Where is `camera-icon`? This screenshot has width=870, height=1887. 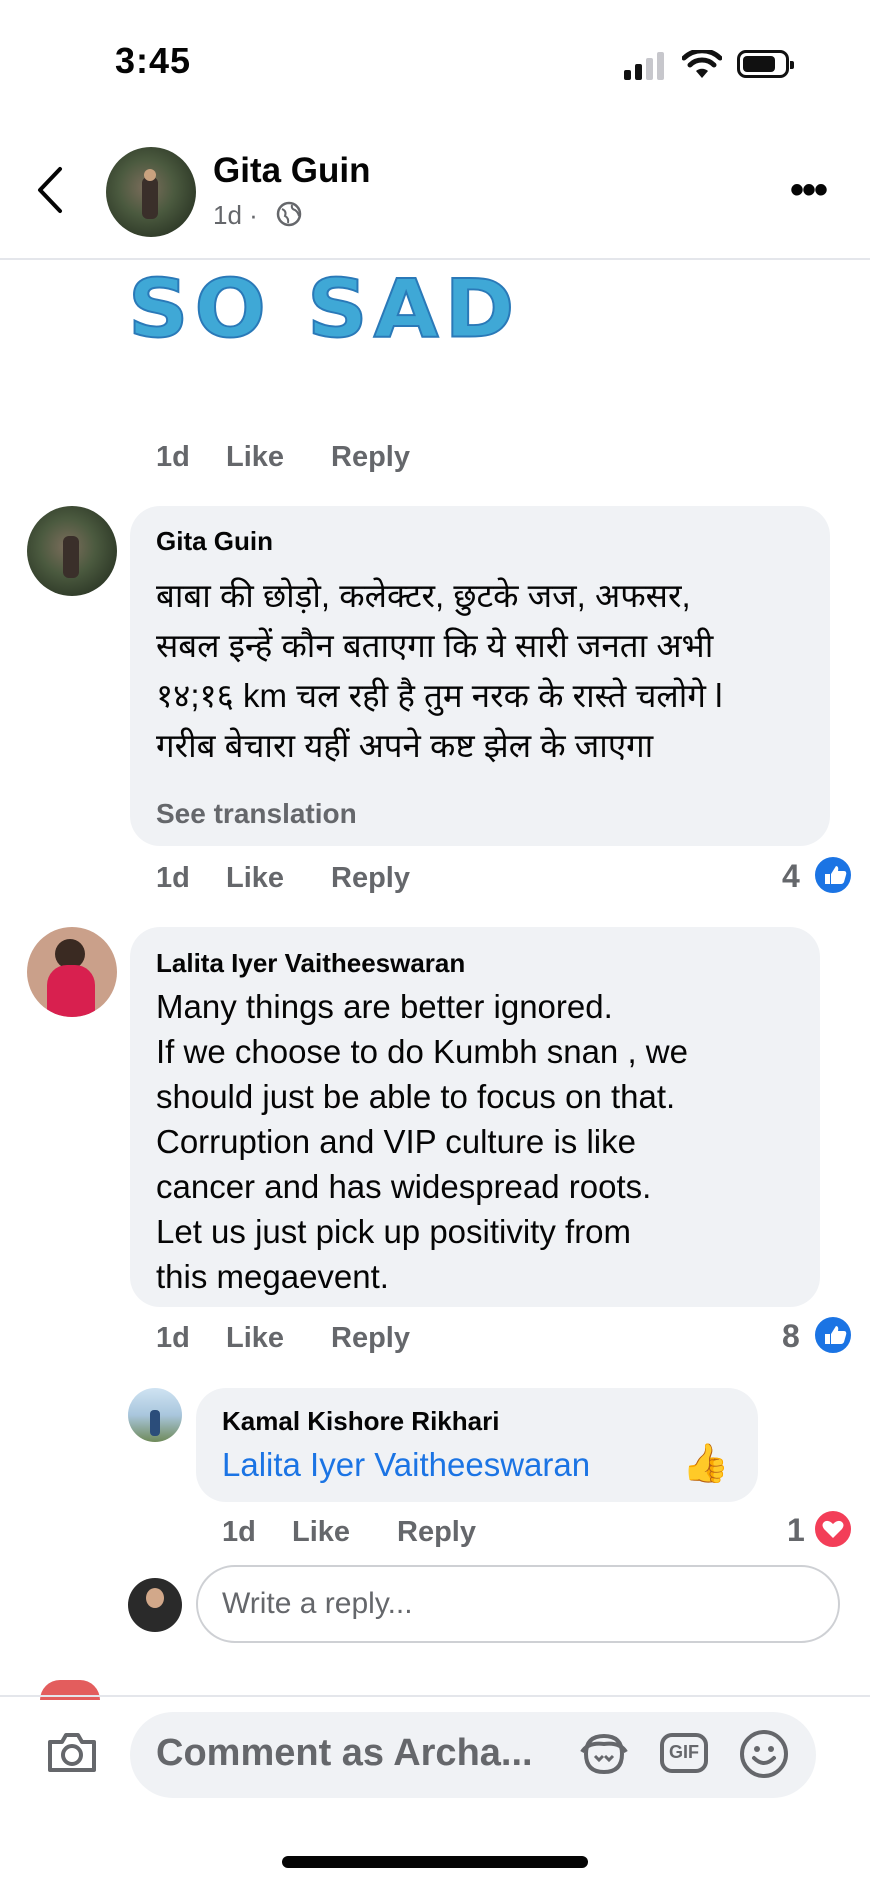 camera-icon is located at coordinates (72, 1752).